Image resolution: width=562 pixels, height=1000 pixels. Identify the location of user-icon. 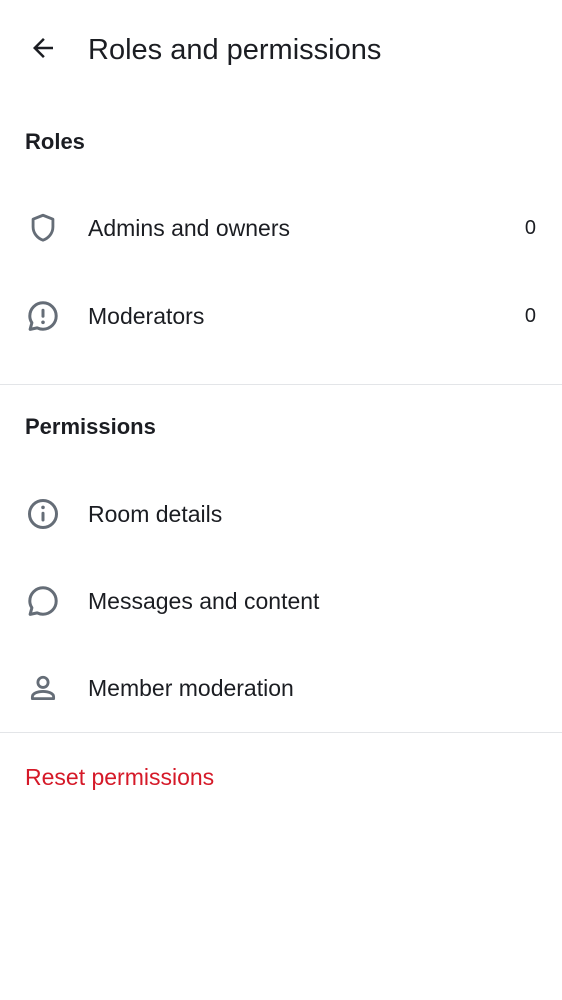
(43, 688).